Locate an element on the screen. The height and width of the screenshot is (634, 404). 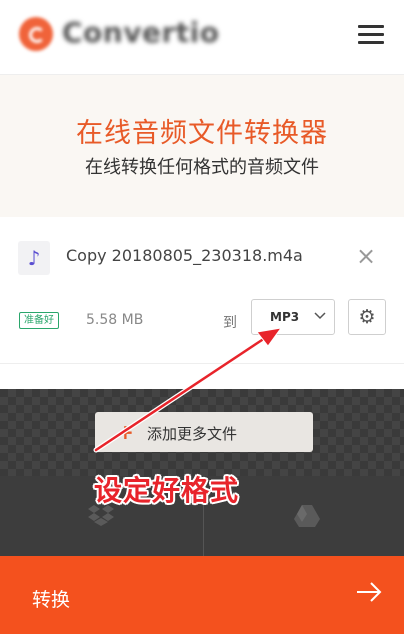
file-size: 5.58 MB is located at coordinates (115, 320).